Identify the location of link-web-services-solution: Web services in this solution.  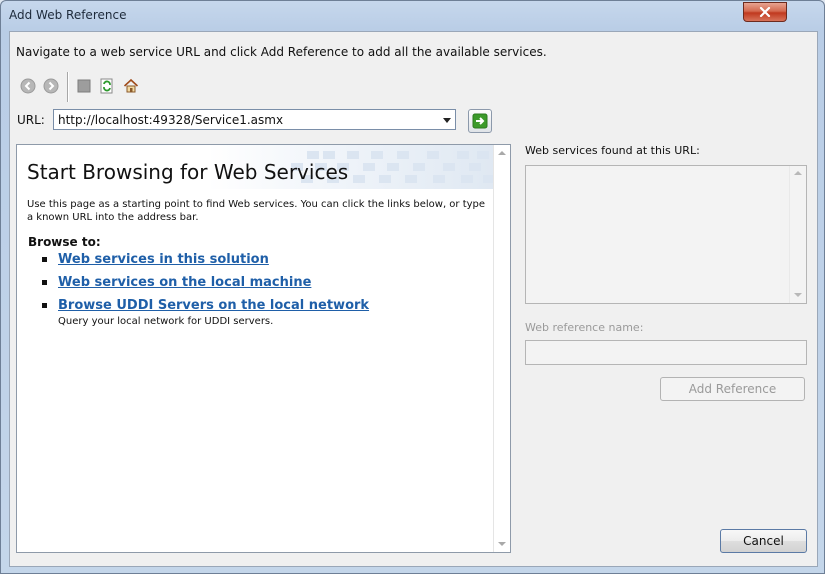
(163, 259).